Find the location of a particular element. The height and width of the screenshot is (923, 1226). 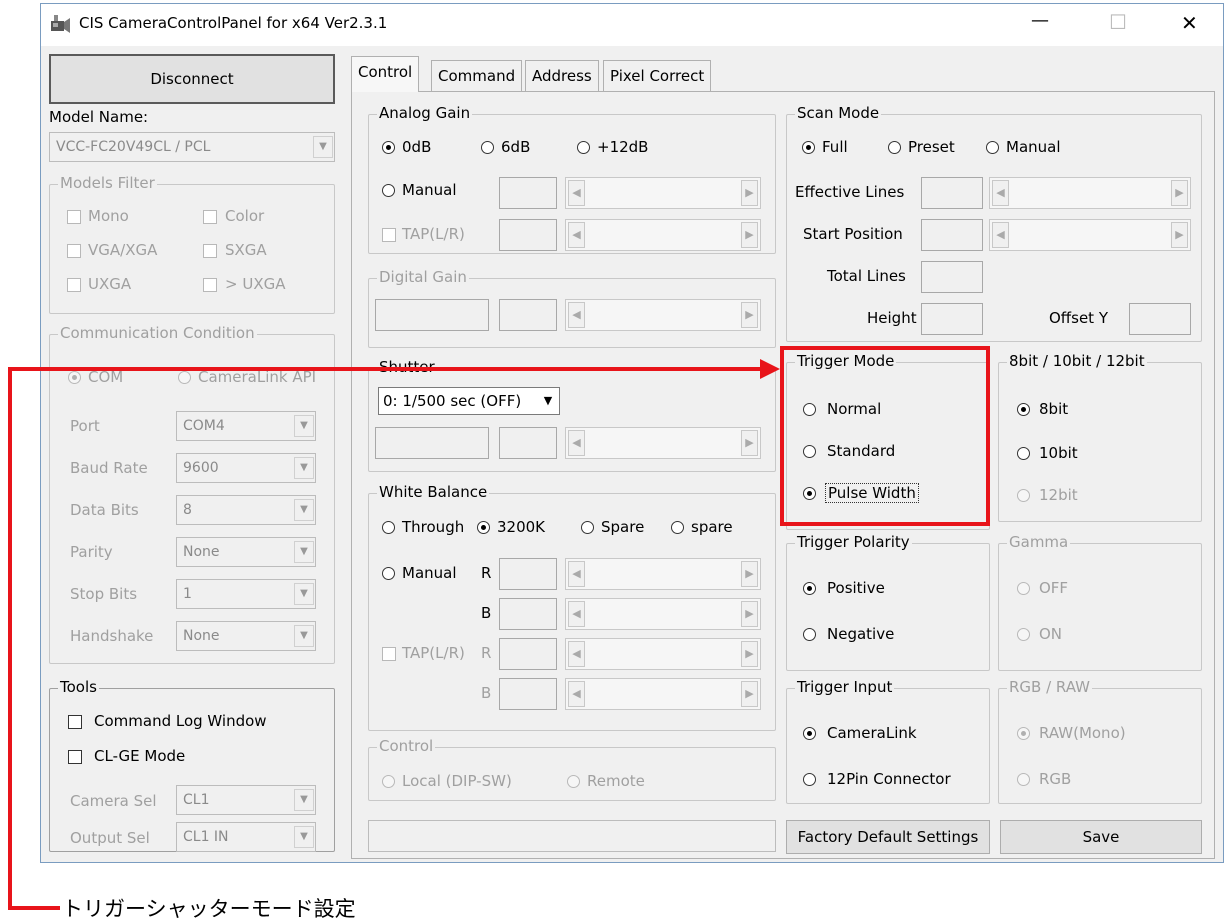

close-button: ✕ is located at coordinates (1189, 23).